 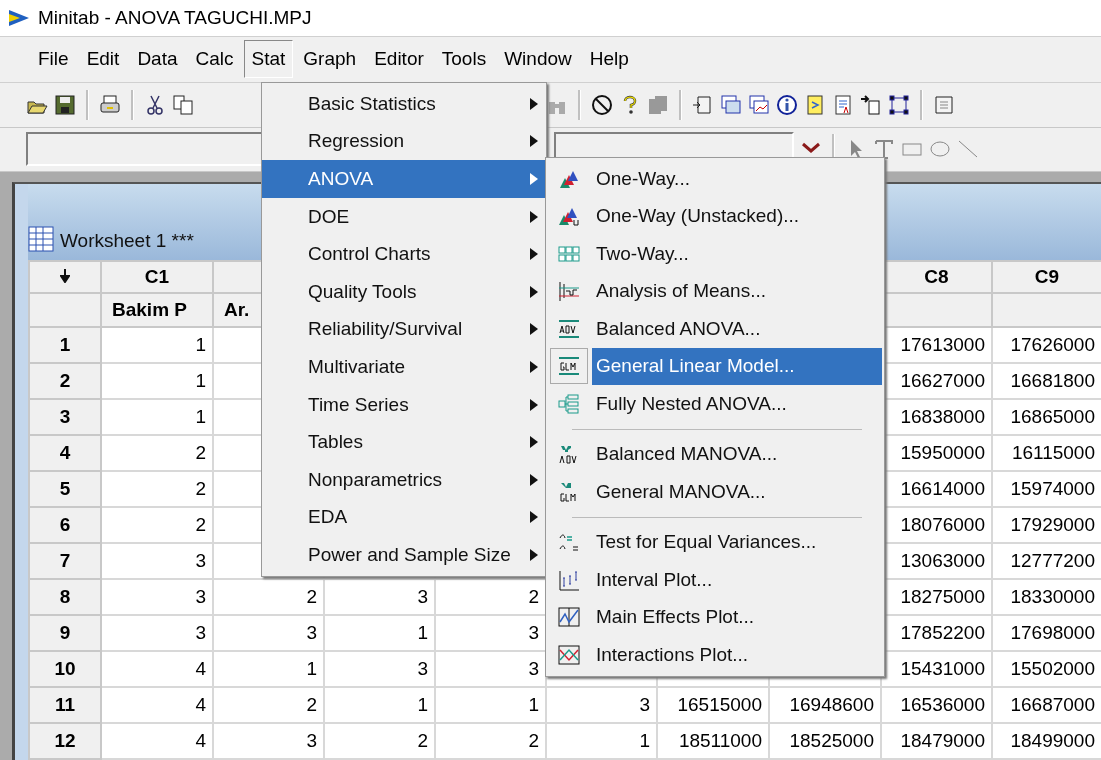 I want to click on table-cell: 18511000, so click(x=713, y=741).